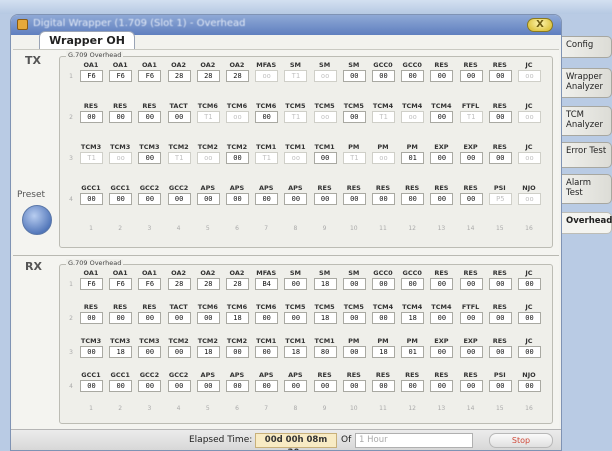 This screenshot has height=451, width=612. I want to click on preset-button, so click(37, 220).